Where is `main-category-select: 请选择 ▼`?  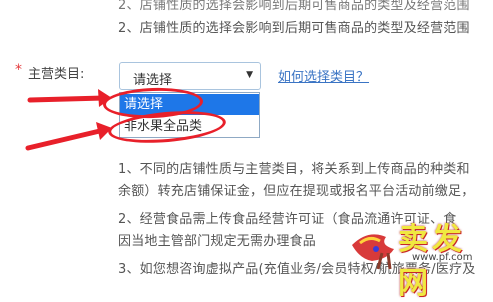
main-category-select: 请选择 ▼ is located at coordinates (190, 76).